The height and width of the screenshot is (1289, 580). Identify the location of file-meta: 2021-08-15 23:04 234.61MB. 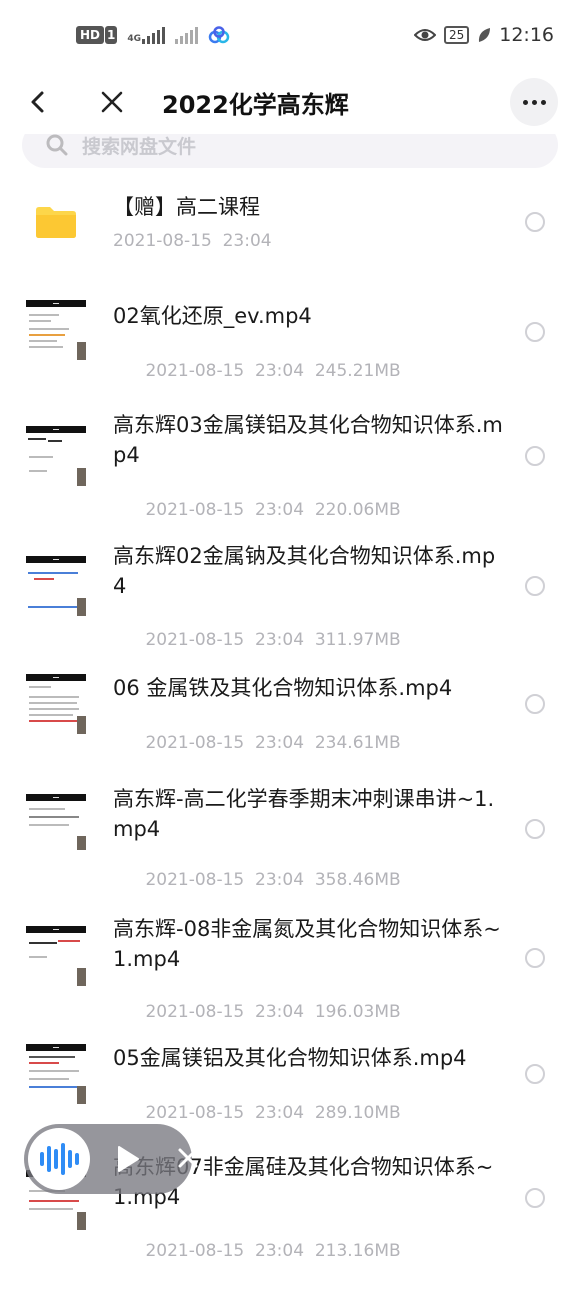
(257, 743).